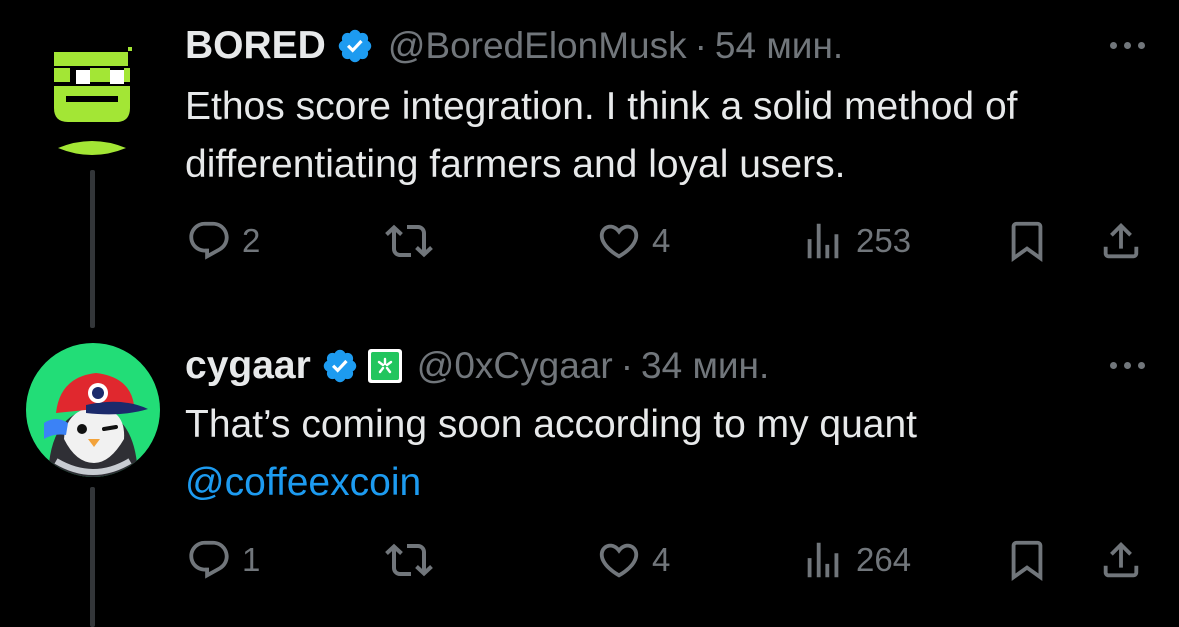  I want to click on reply-button: 2, so click(223, 241).